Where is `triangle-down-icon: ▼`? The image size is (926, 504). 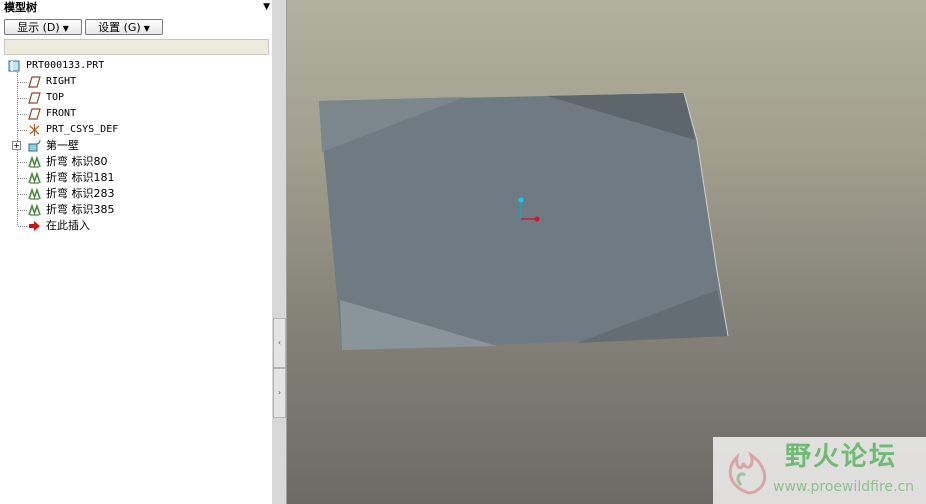 triangle-down-icon: ▼ is located at coordinates (266, 7).